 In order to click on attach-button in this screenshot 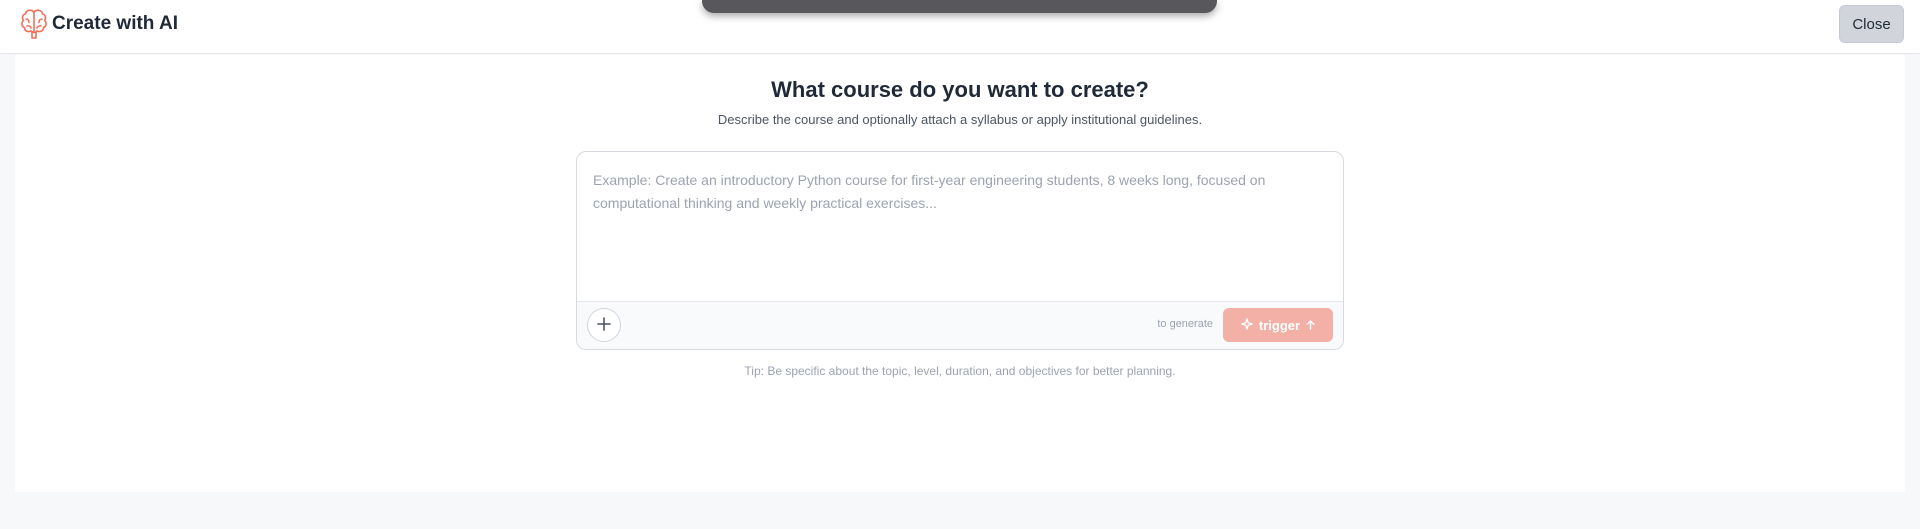, I will do `click(604, 325)`.